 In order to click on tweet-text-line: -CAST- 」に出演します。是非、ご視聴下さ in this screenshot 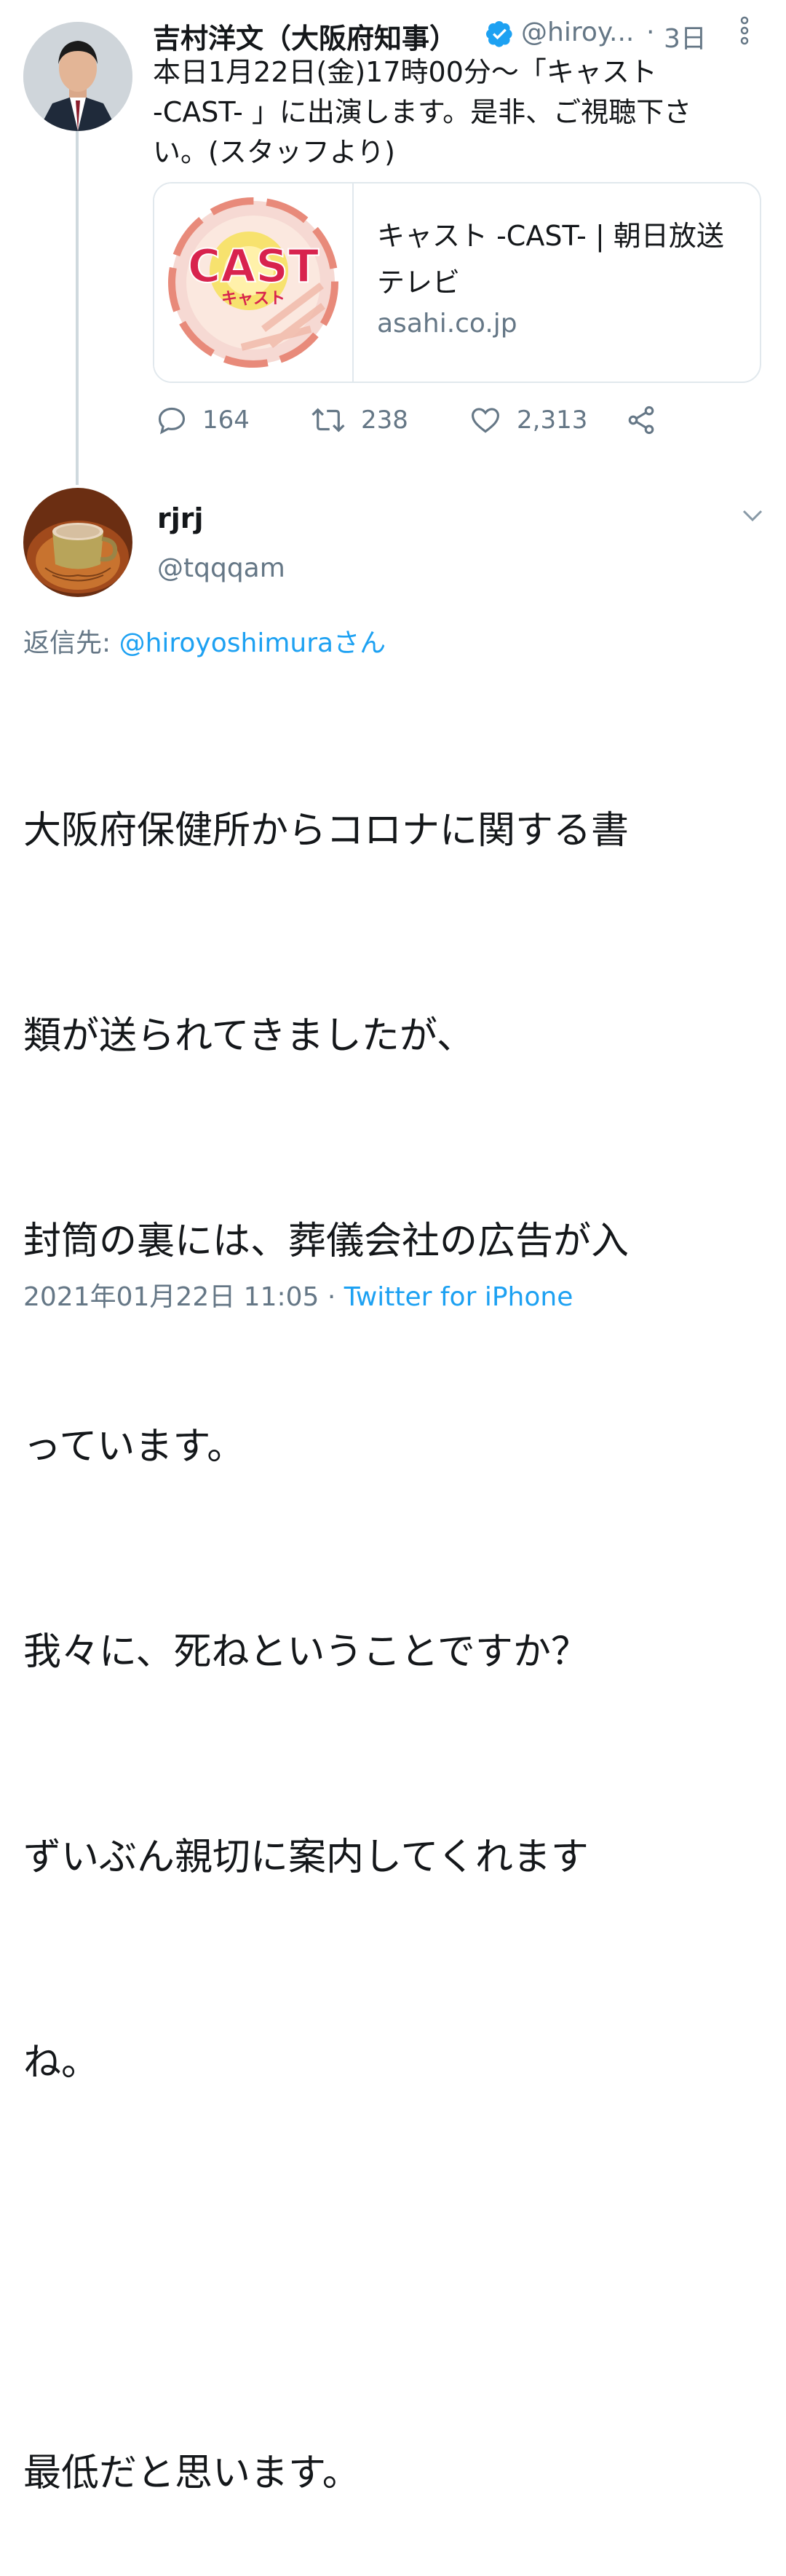, I will do `click(422, 112)`.